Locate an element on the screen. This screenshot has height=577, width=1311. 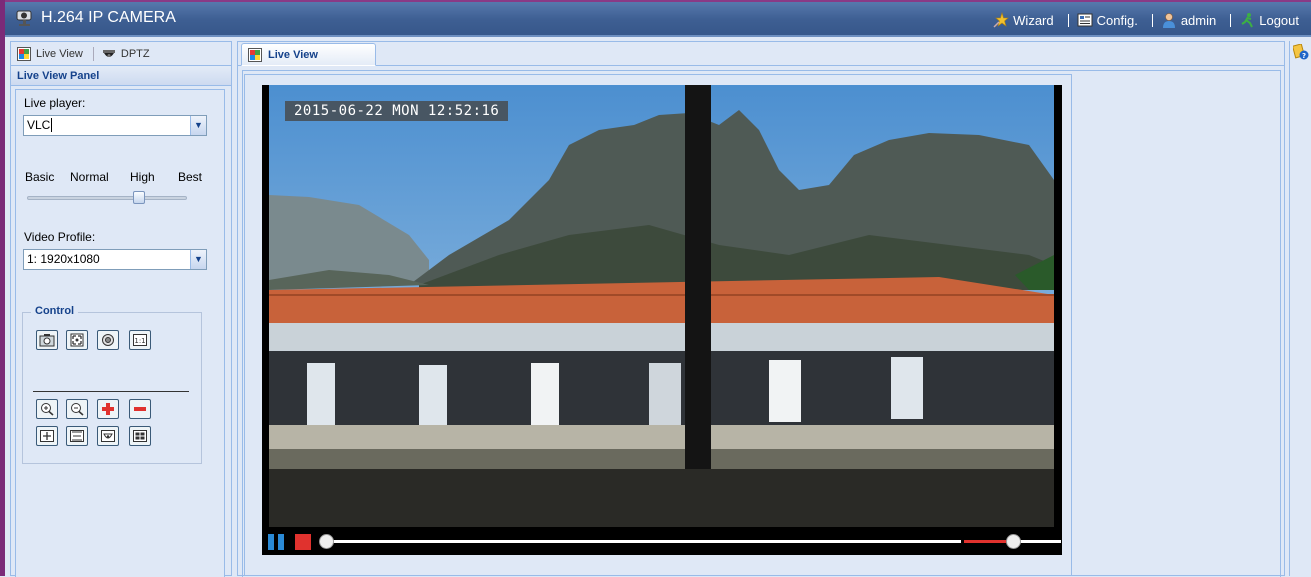
grid-view-icon is located at coordinates (140, 436).